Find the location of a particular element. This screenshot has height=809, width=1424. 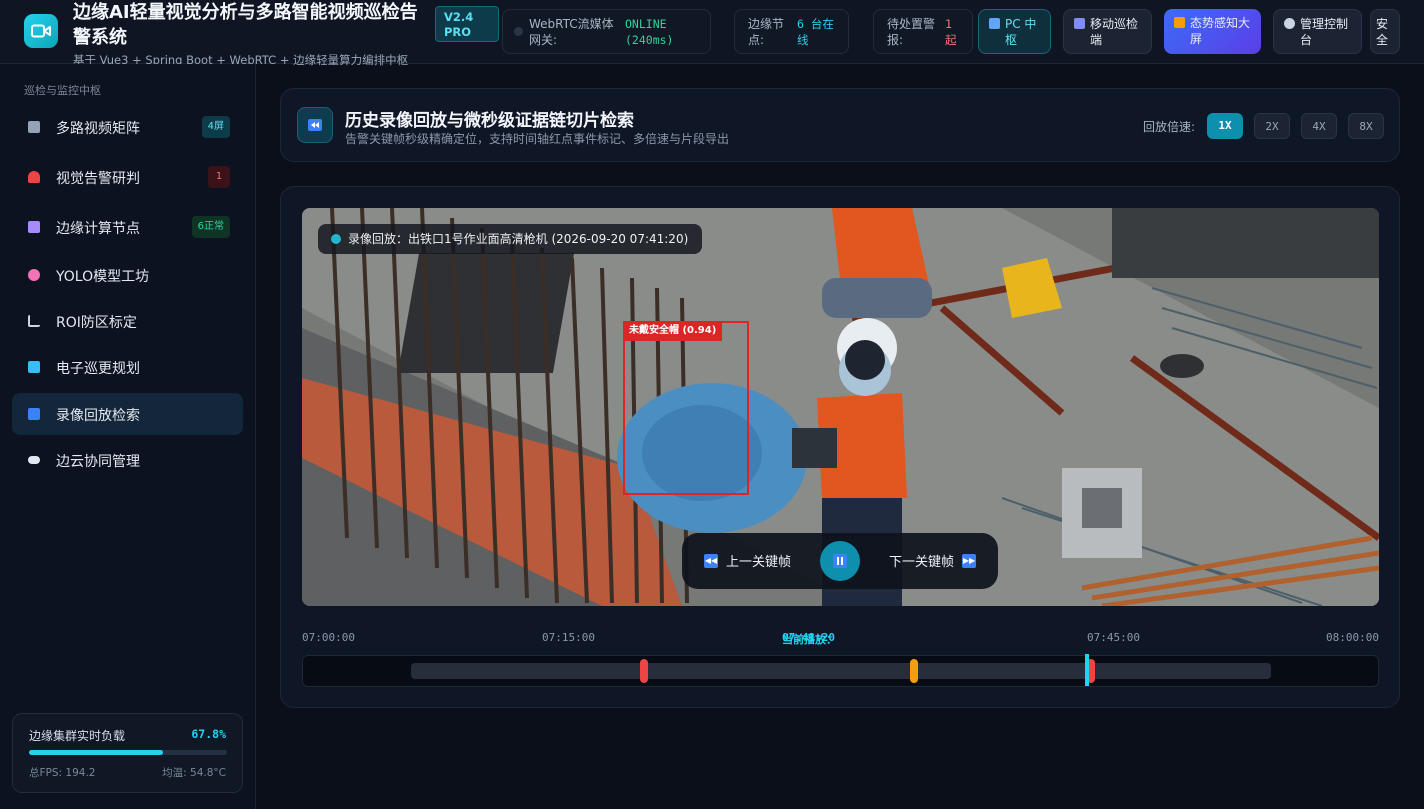

situation-screen-button: 态势感知大屏 is located at coordinates (1212, 31).